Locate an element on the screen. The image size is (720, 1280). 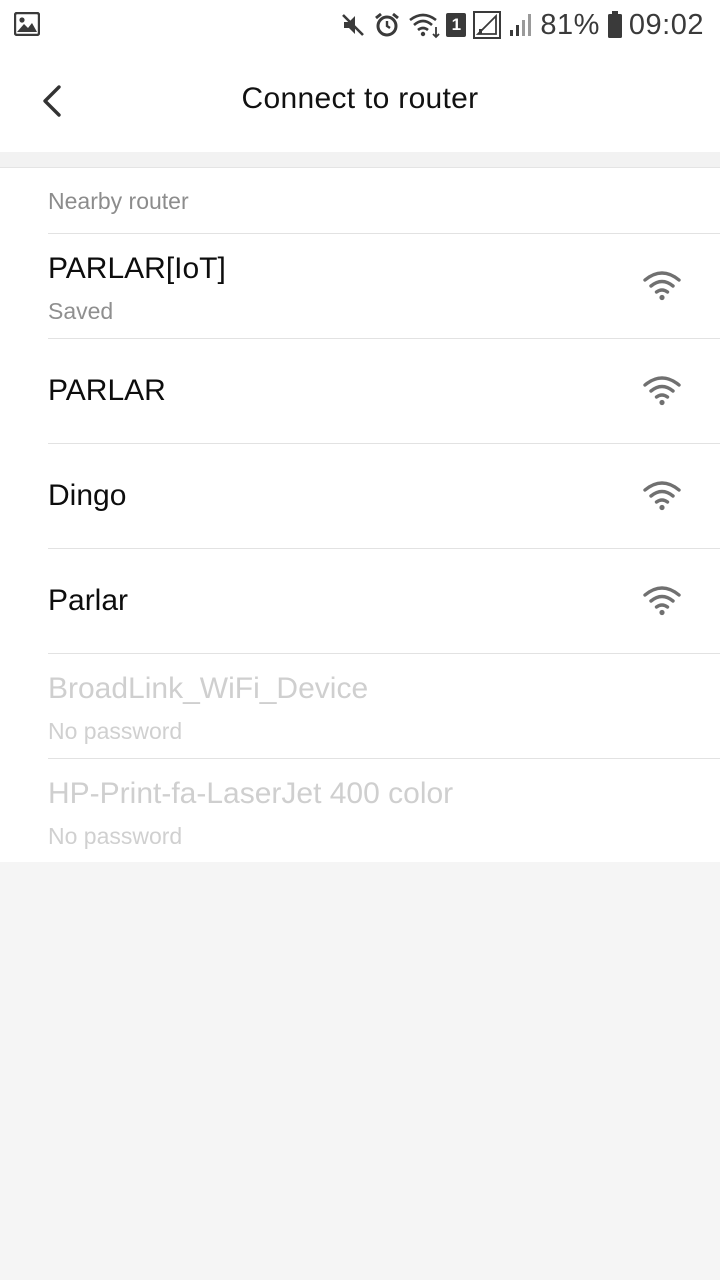
section-divider is located at coordinates (360, 159).